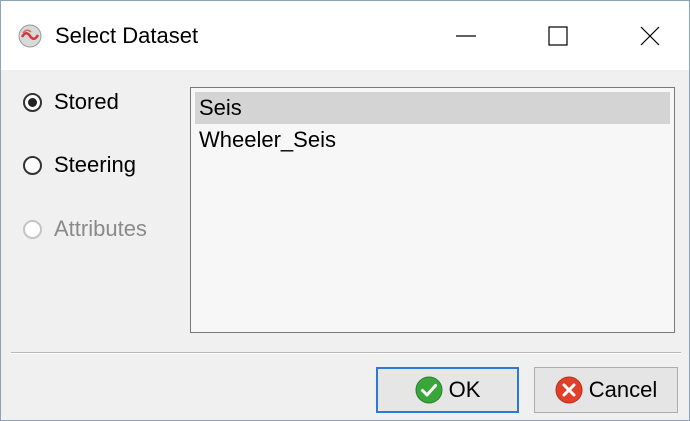 This screenshot has width=690, height=421. Describe the element at coordinates (100, 228) in the screenshot. I see `radio-attributes-label: Attributes` at that location.